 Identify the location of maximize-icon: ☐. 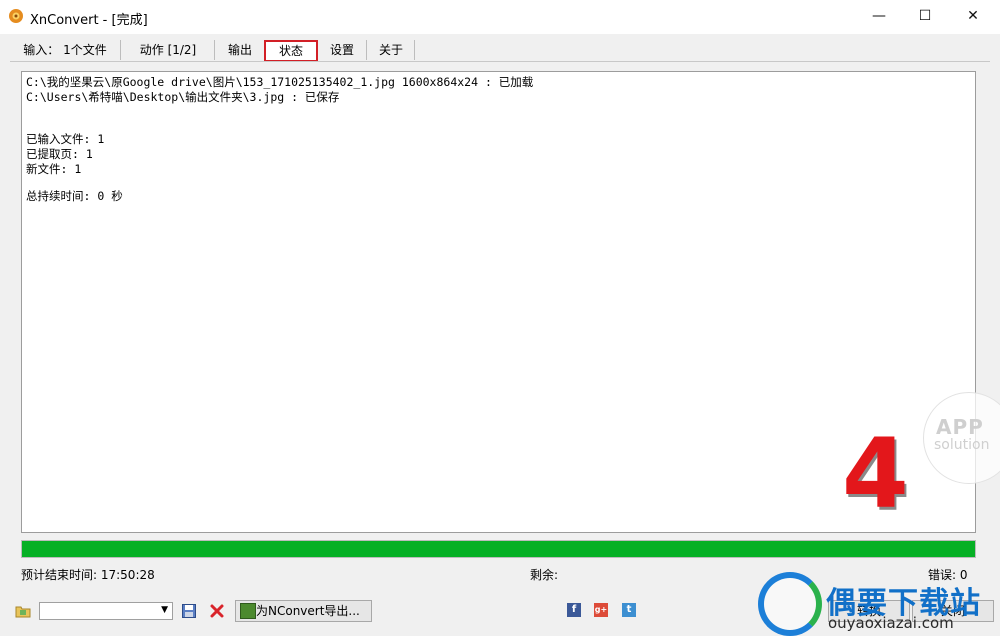
(925, 16).